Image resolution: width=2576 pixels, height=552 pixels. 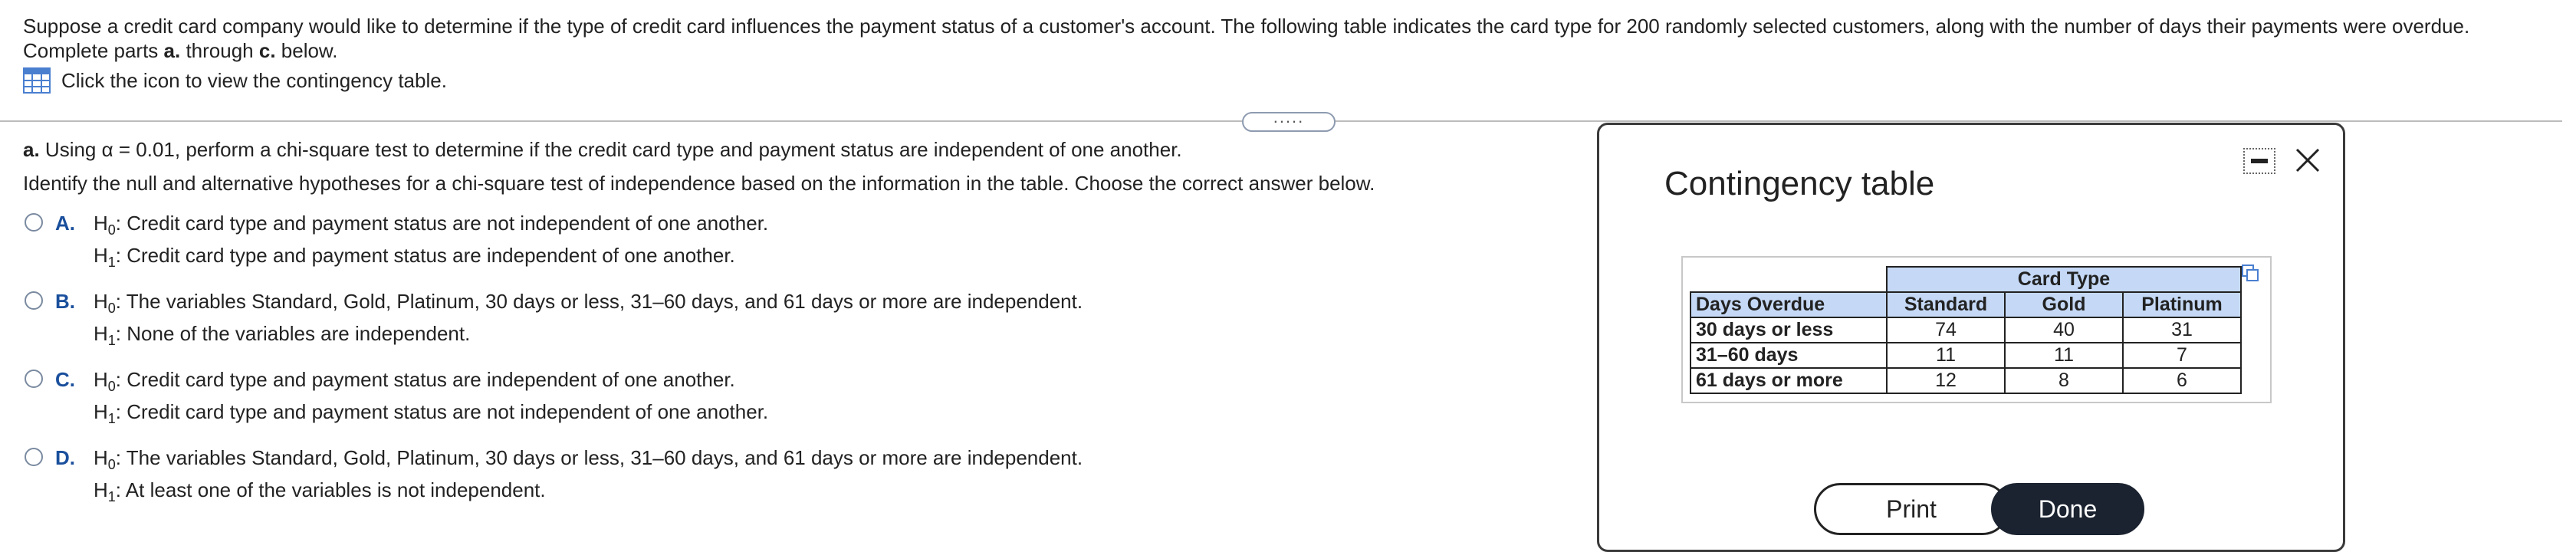 I want to click on intro-through: through, so click(x=219, y=51).